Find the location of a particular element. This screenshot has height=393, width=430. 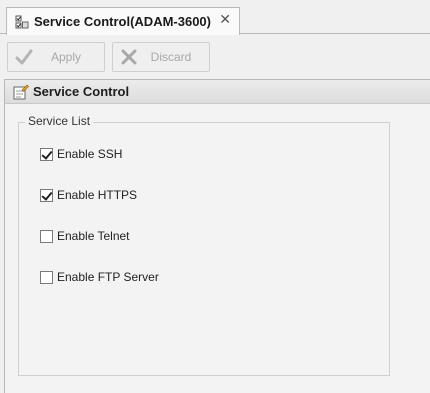

enable-ftp-server-checkbox is located at coordinates (46, 277).